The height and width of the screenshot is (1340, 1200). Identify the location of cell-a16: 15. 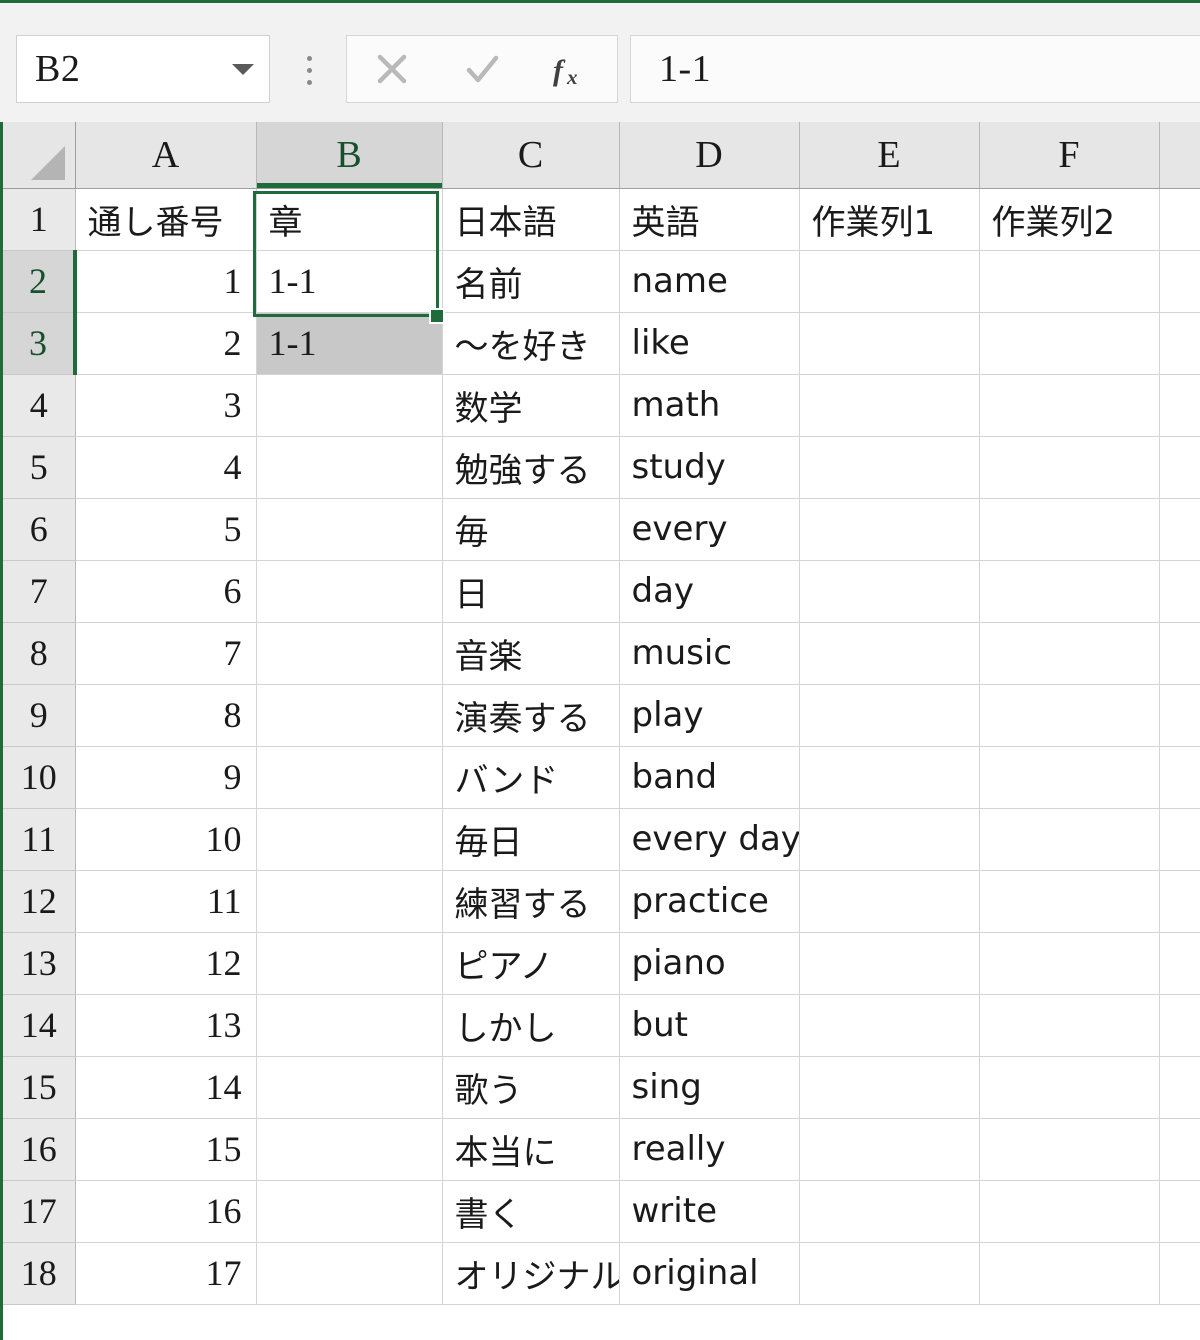
(166, 1149).